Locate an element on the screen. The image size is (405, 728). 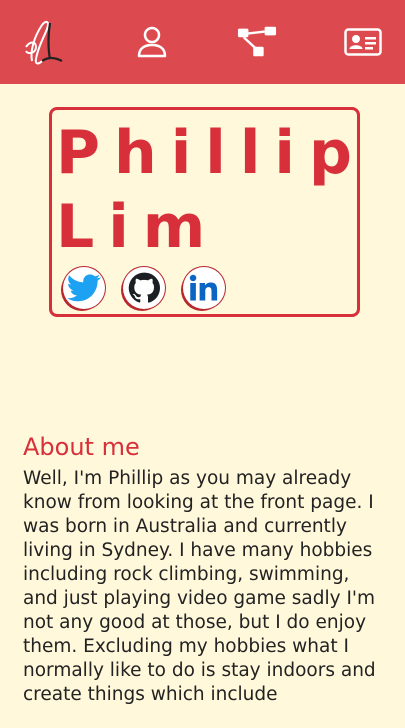
twitter-link is located at coordinates (84, 288).